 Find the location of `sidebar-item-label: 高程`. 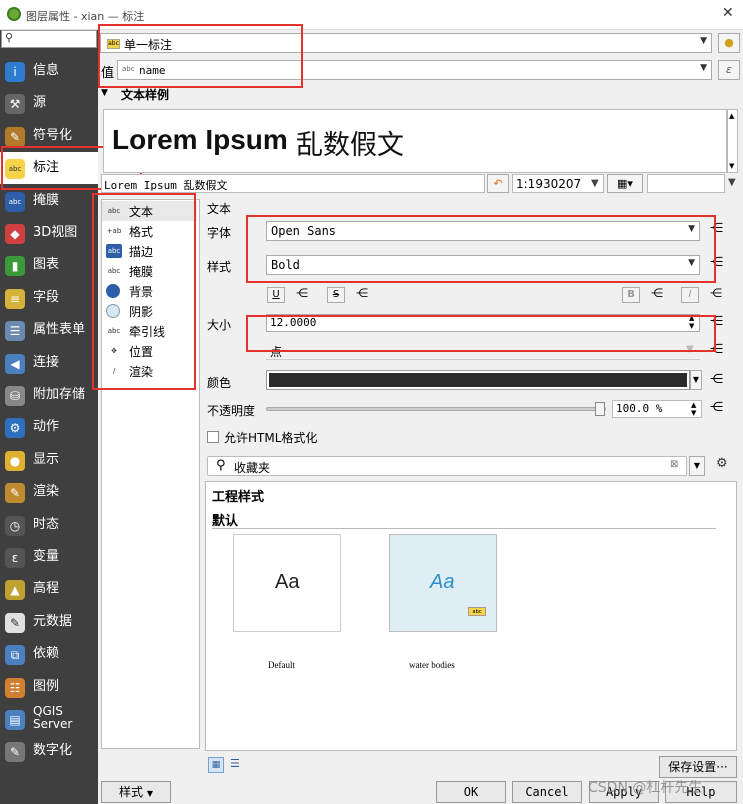

sidebar-item-label: 高程 is located at coordinates (46, 589).